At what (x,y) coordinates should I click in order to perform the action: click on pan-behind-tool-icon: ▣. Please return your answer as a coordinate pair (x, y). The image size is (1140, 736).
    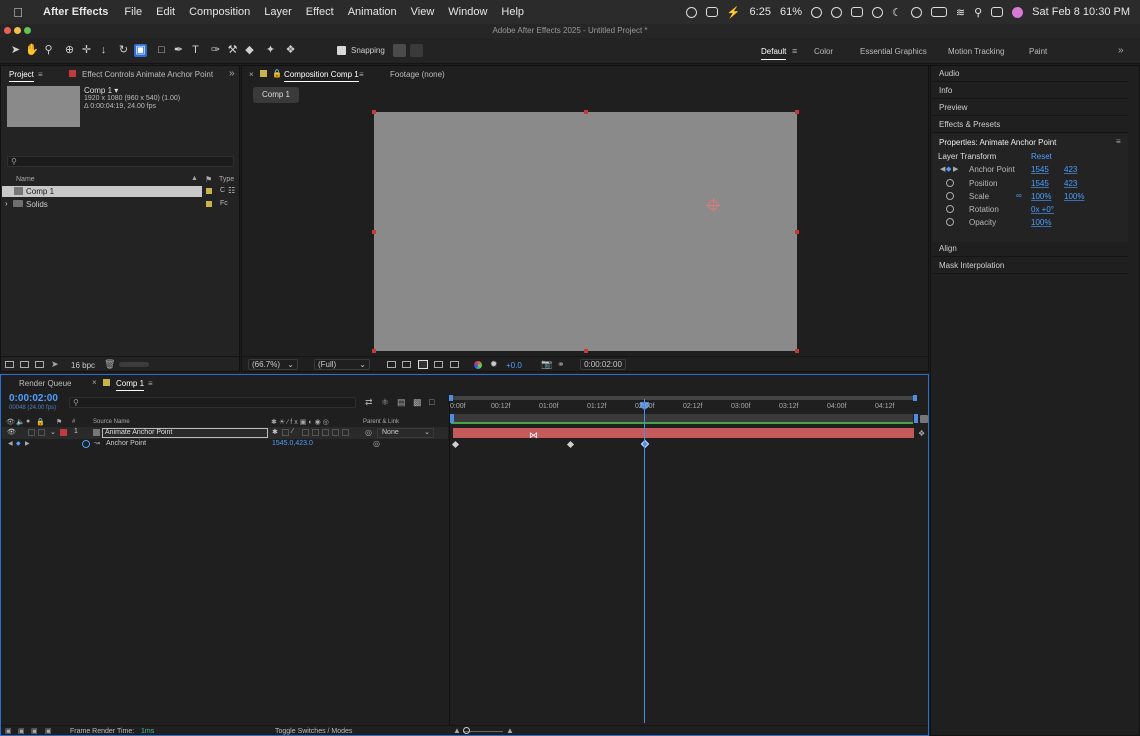
    Looking at the image, I should click on (140, 50).